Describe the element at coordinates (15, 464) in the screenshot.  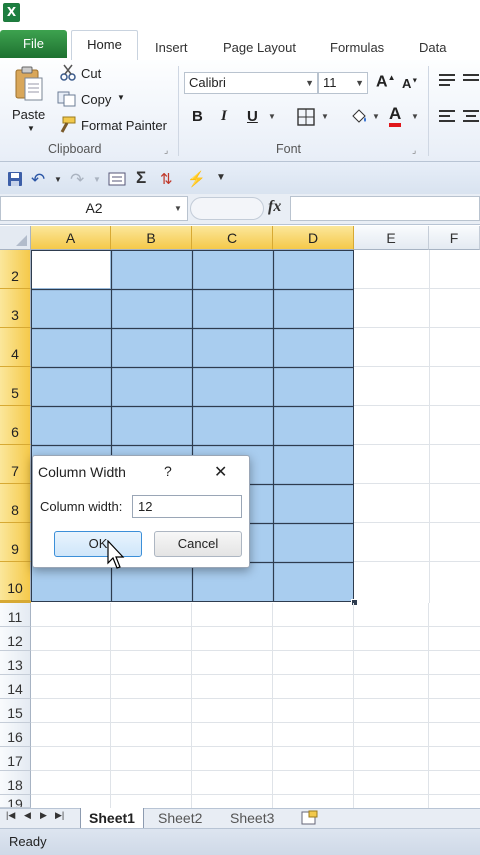
I see `row-header-7: 7` at that location.